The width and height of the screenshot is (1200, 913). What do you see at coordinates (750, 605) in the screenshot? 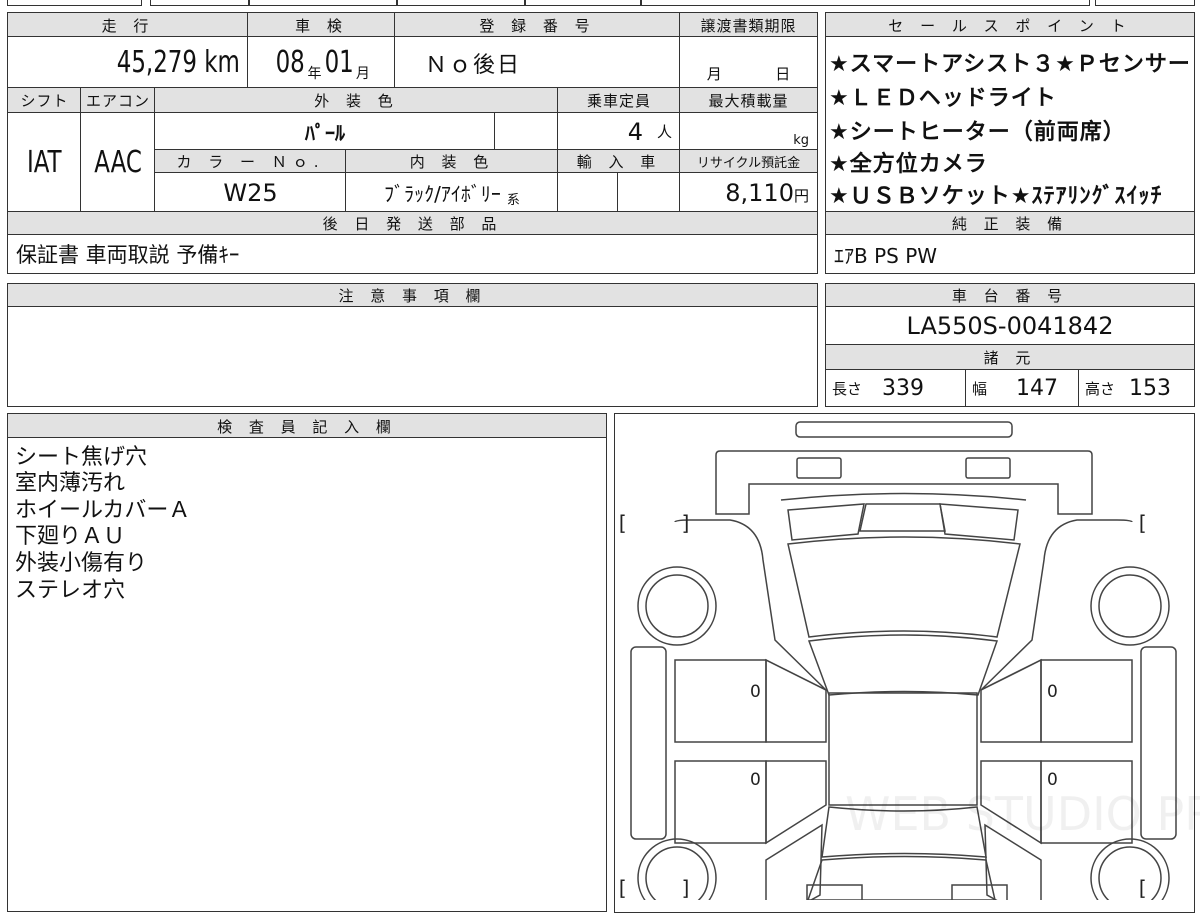
I see `left-fender` at bounding box center [750, 605].